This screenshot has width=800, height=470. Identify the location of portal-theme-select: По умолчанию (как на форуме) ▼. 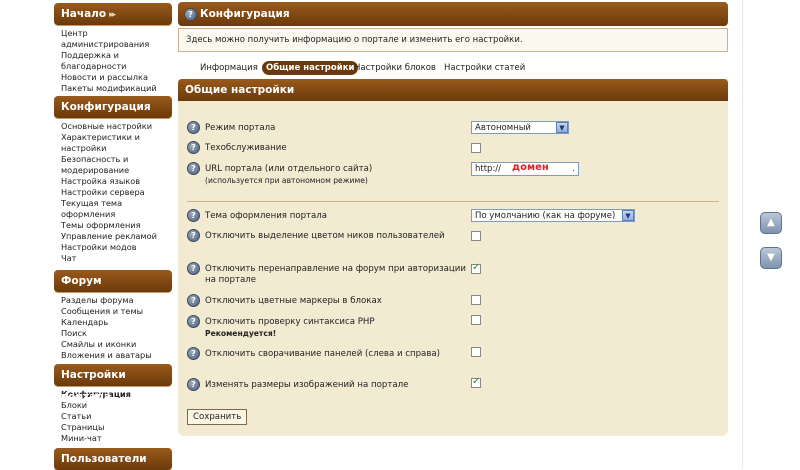
(553, 215).